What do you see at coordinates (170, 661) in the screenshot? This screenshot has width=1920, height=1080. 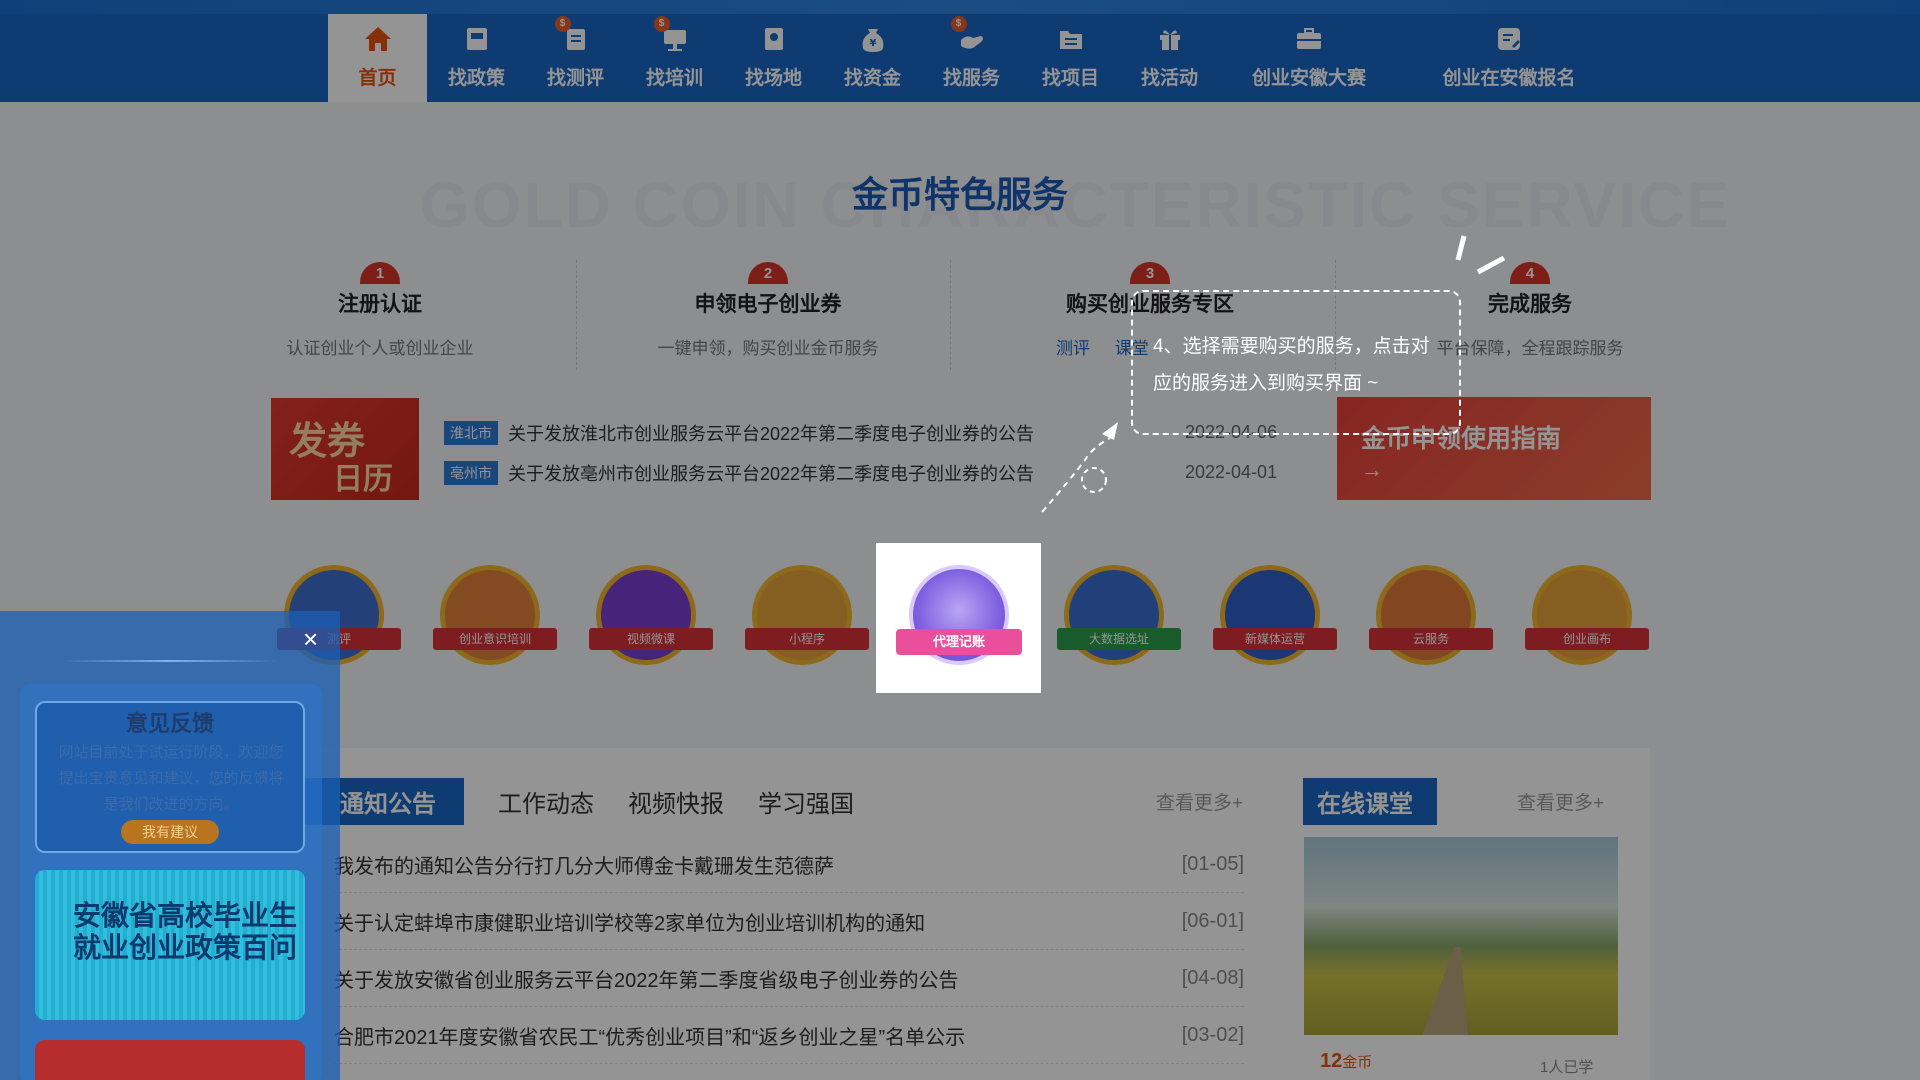 I see `panel-divider` at bounding box center [170, 661].